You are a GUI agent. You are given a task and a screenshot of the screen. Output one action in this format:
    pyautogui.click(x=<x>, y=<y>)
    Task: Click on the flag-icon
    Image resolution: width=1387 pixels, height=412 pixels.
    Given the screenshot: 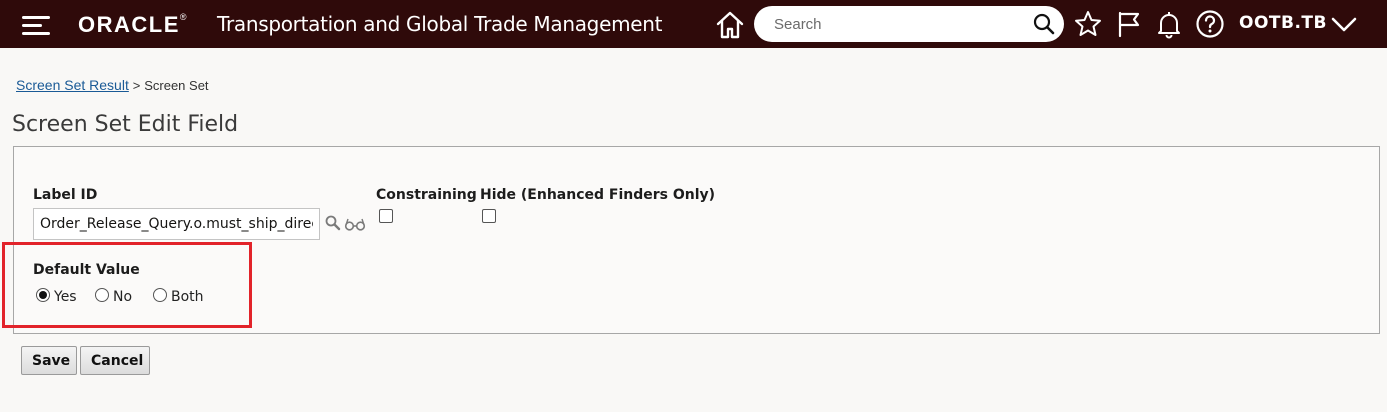 What is the action you would take?
    pyautogui.click(x=1129, y=24)
    